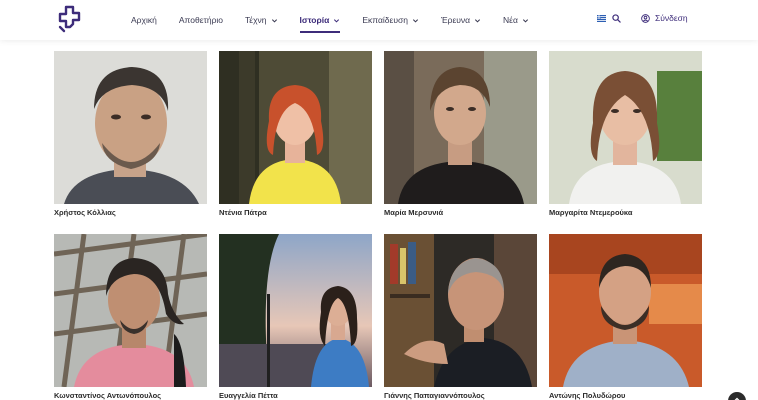 The image size is (758, 400). I want to click on nav-item-2: Τέχνη, so click(261, 20).